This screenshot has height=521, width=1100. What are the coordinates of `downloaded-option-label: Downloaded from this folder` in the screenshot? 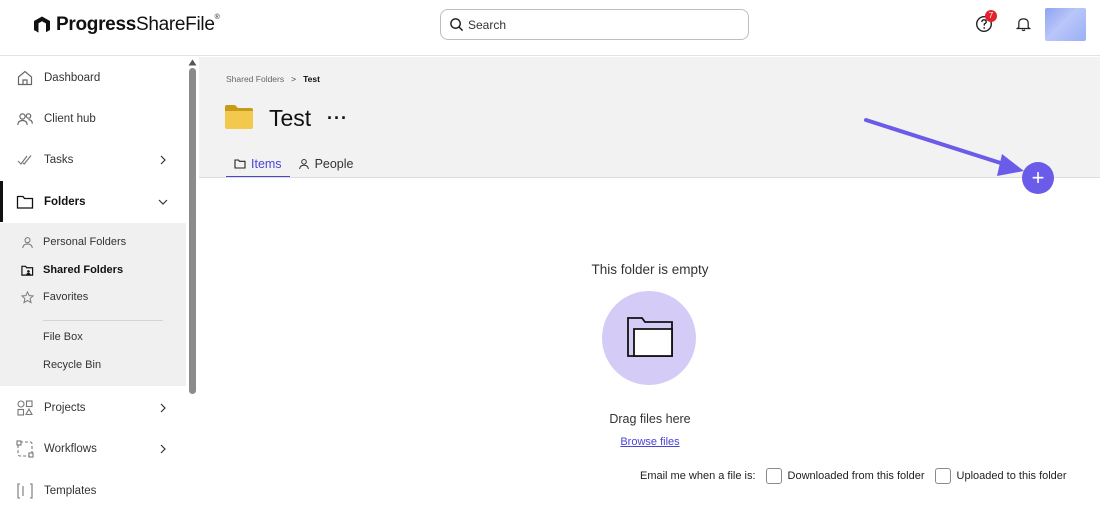 It's located at (856, 476).